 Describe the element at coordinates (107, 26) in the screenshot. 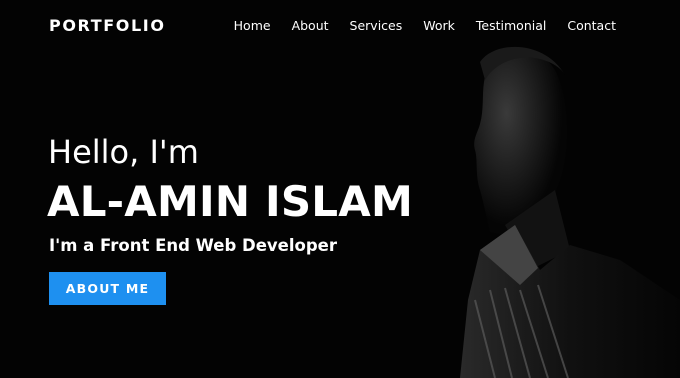

I see `logo: PORTFOLIO` at that location.